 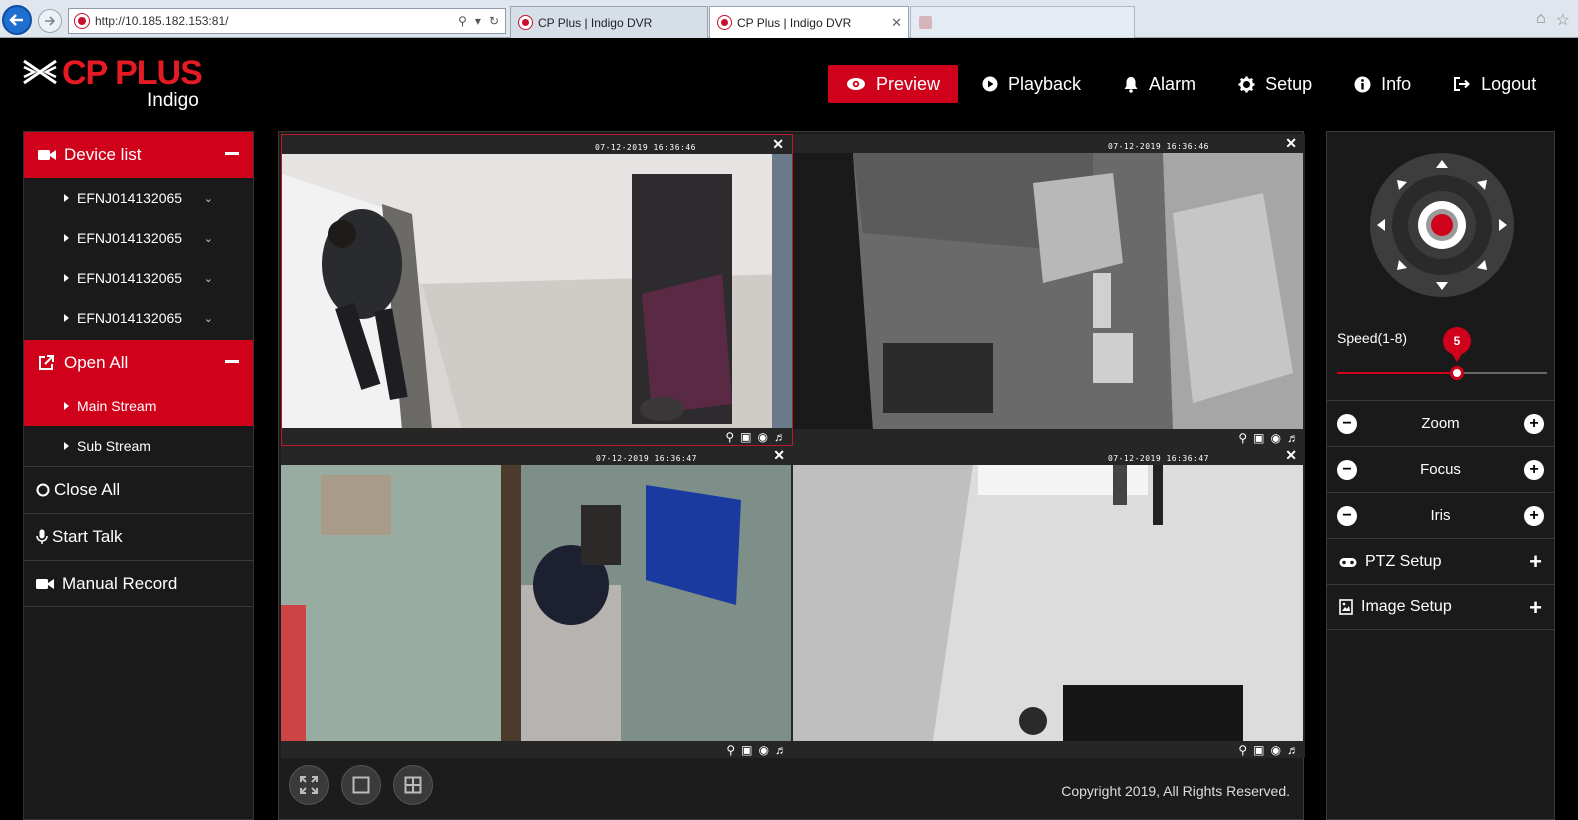 I want to click on zoom-in-button: +, so click(x=1534, y=423).